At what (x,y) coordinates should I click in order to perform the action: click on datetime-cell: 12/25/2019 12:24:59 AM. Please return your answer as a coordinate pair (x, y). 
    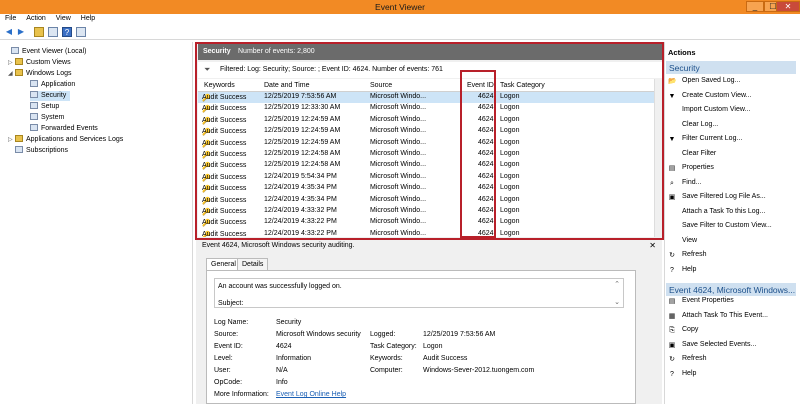
    Looking at the image, I should click on (302, 131).